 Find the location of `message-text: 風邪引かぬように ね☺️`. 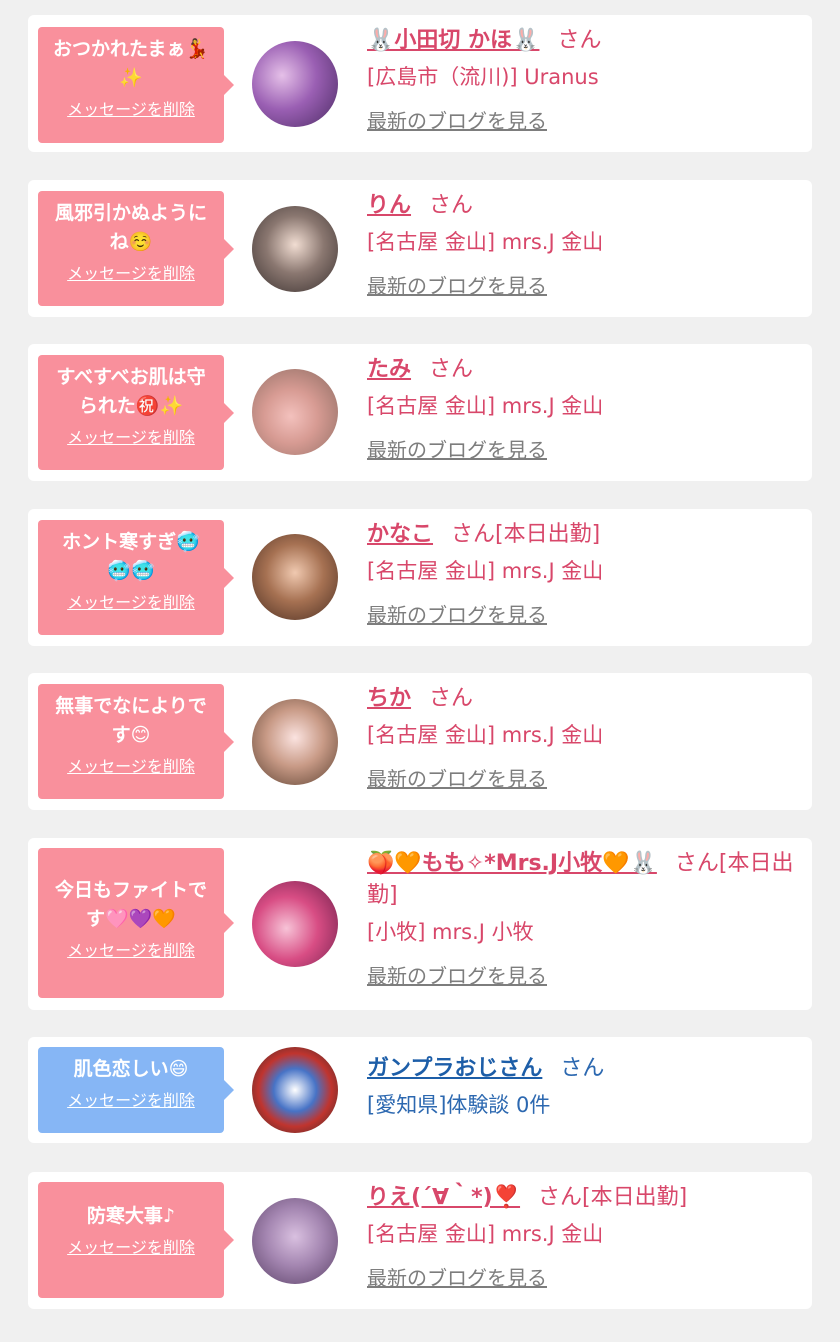

message-text: 風邪引かぬように ね☺️ is located at coordinates (130, 227).